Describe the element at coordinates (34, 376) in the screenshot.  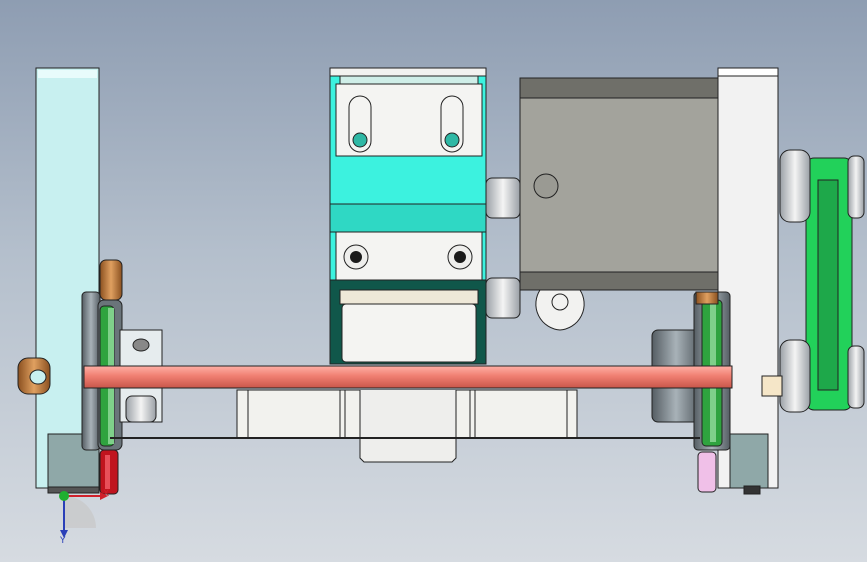
I see `bronze-bushing-shaft-end` at that location.